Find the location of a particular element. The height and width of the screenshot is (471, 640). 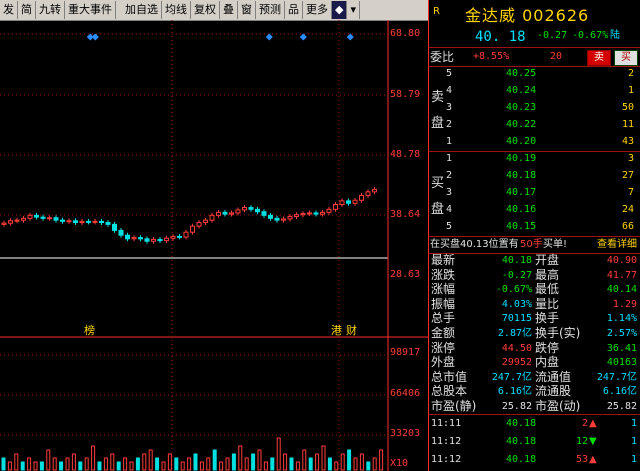

stat-value: 70115 is located at coordinates (516, 319).